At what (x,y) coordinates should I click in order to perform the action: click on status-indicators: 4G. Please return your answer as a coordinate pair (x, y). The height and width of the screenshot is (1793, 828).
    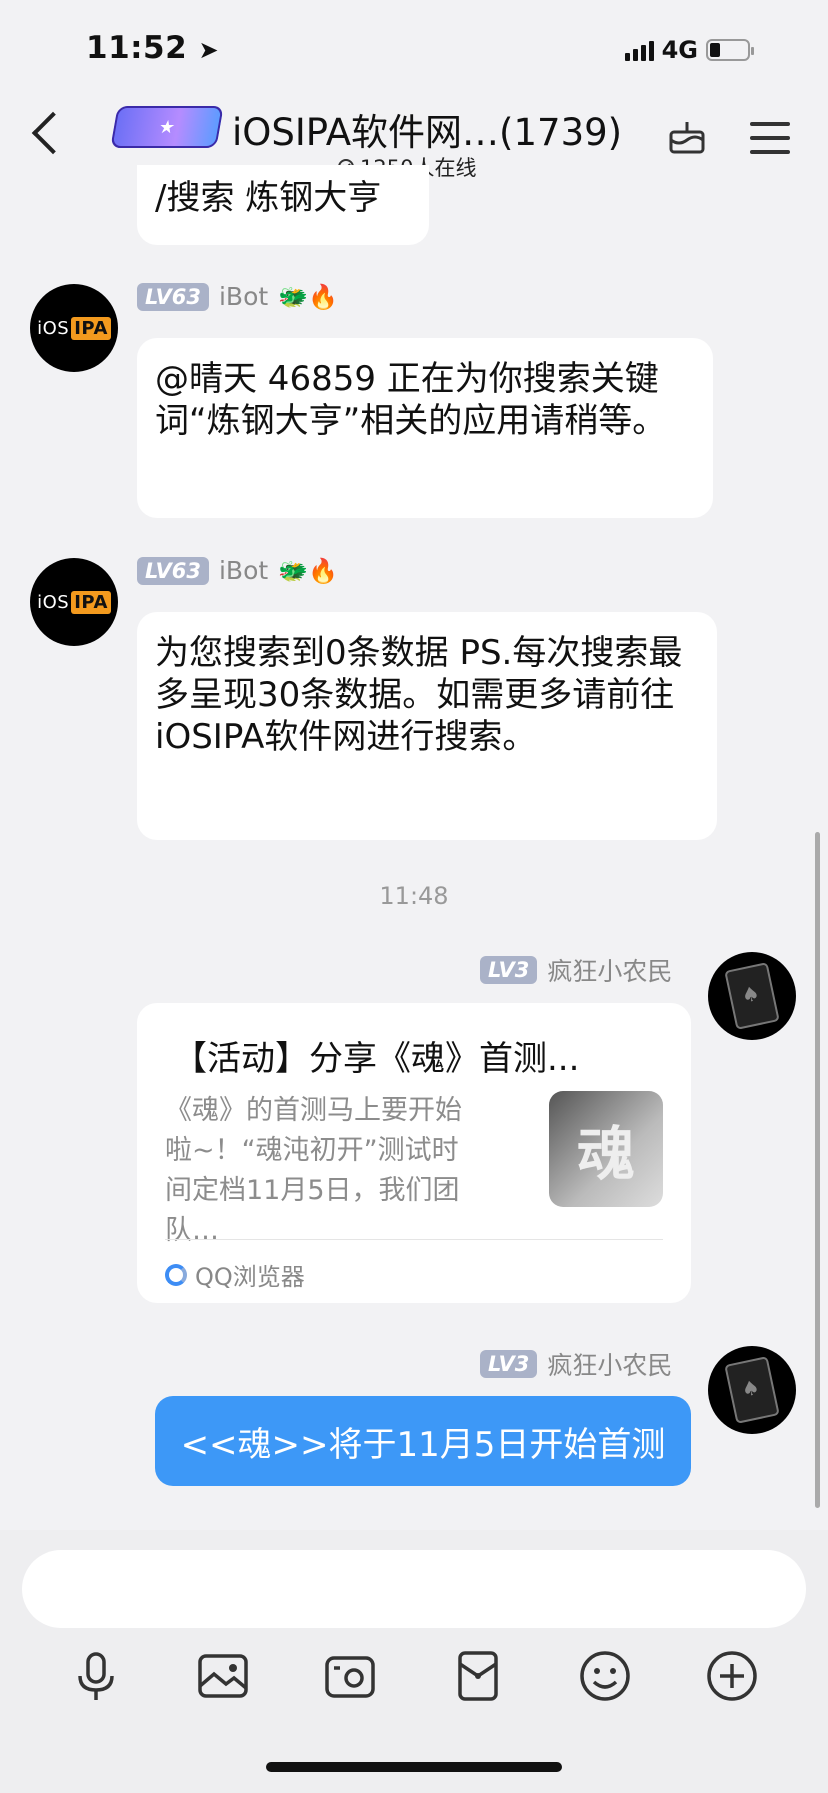
    Looking at the image, I should click on (689, 50).